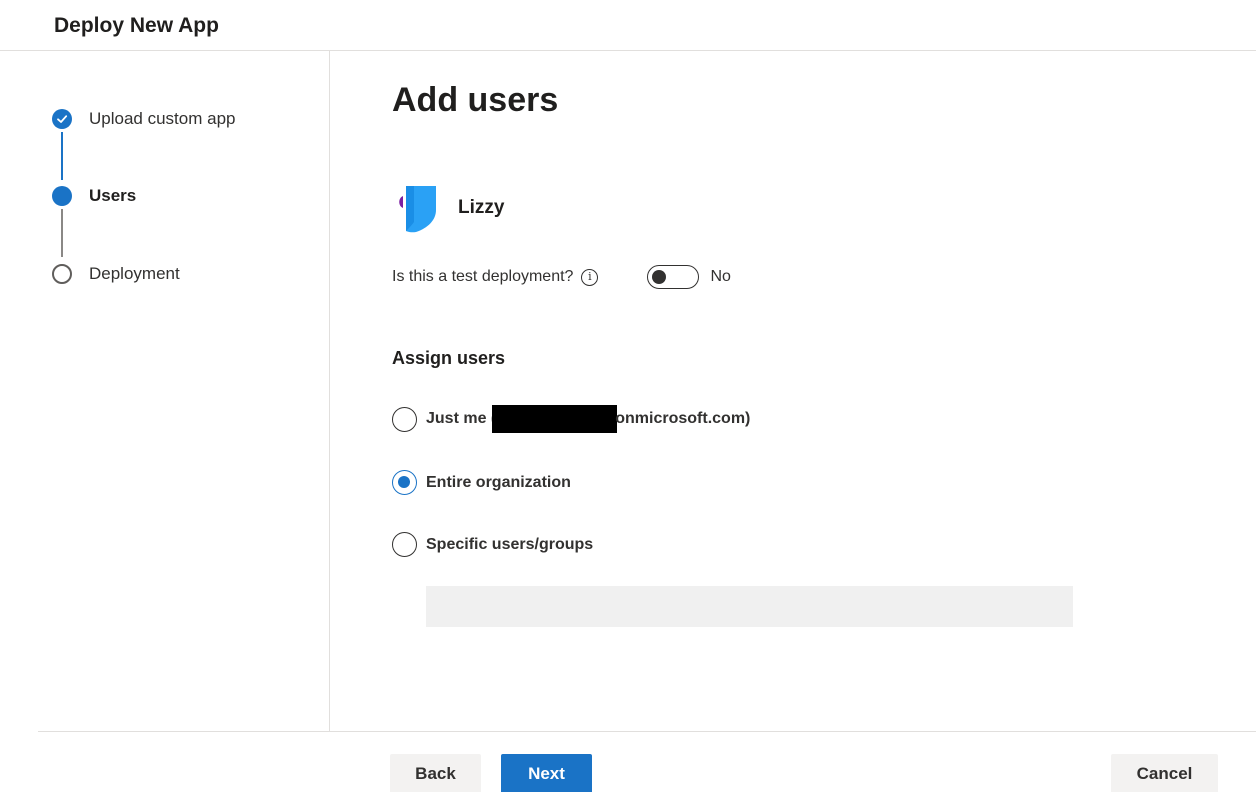 The image size is (1256, 792). What do you see at coordinates (435, 773) in the screenshot?
I see `back-button: Back` at bounding box center [435, 773].